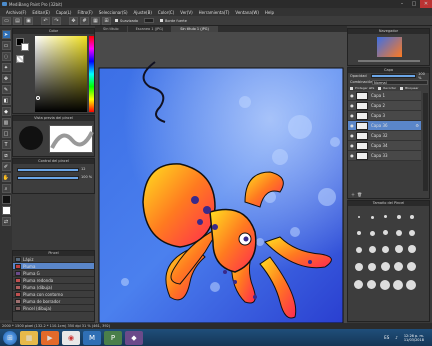 This screenshot has height=346, width=432. Describe the element at coordinates (6, 221) in the screenshot. I see `swap-colors-icon: ⇄` at that location.